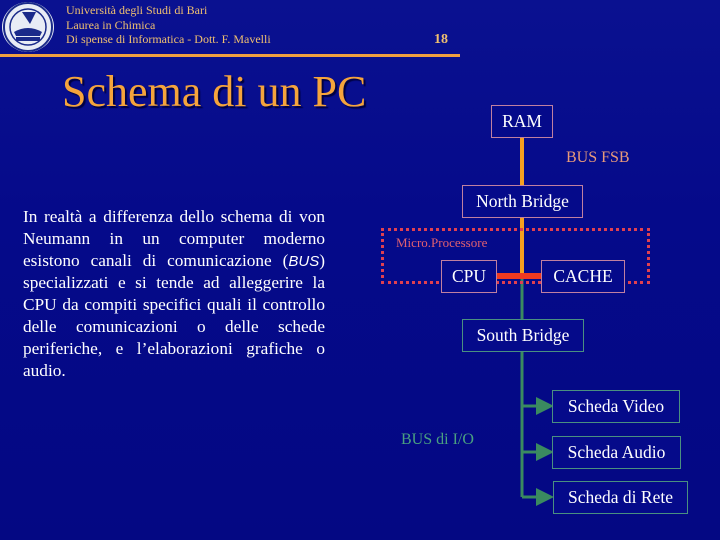  What do you see at coordinates (523, 335) in the screenshot?
I see `south-bridge-node: South Bridge` at bounding box center [523, 335].